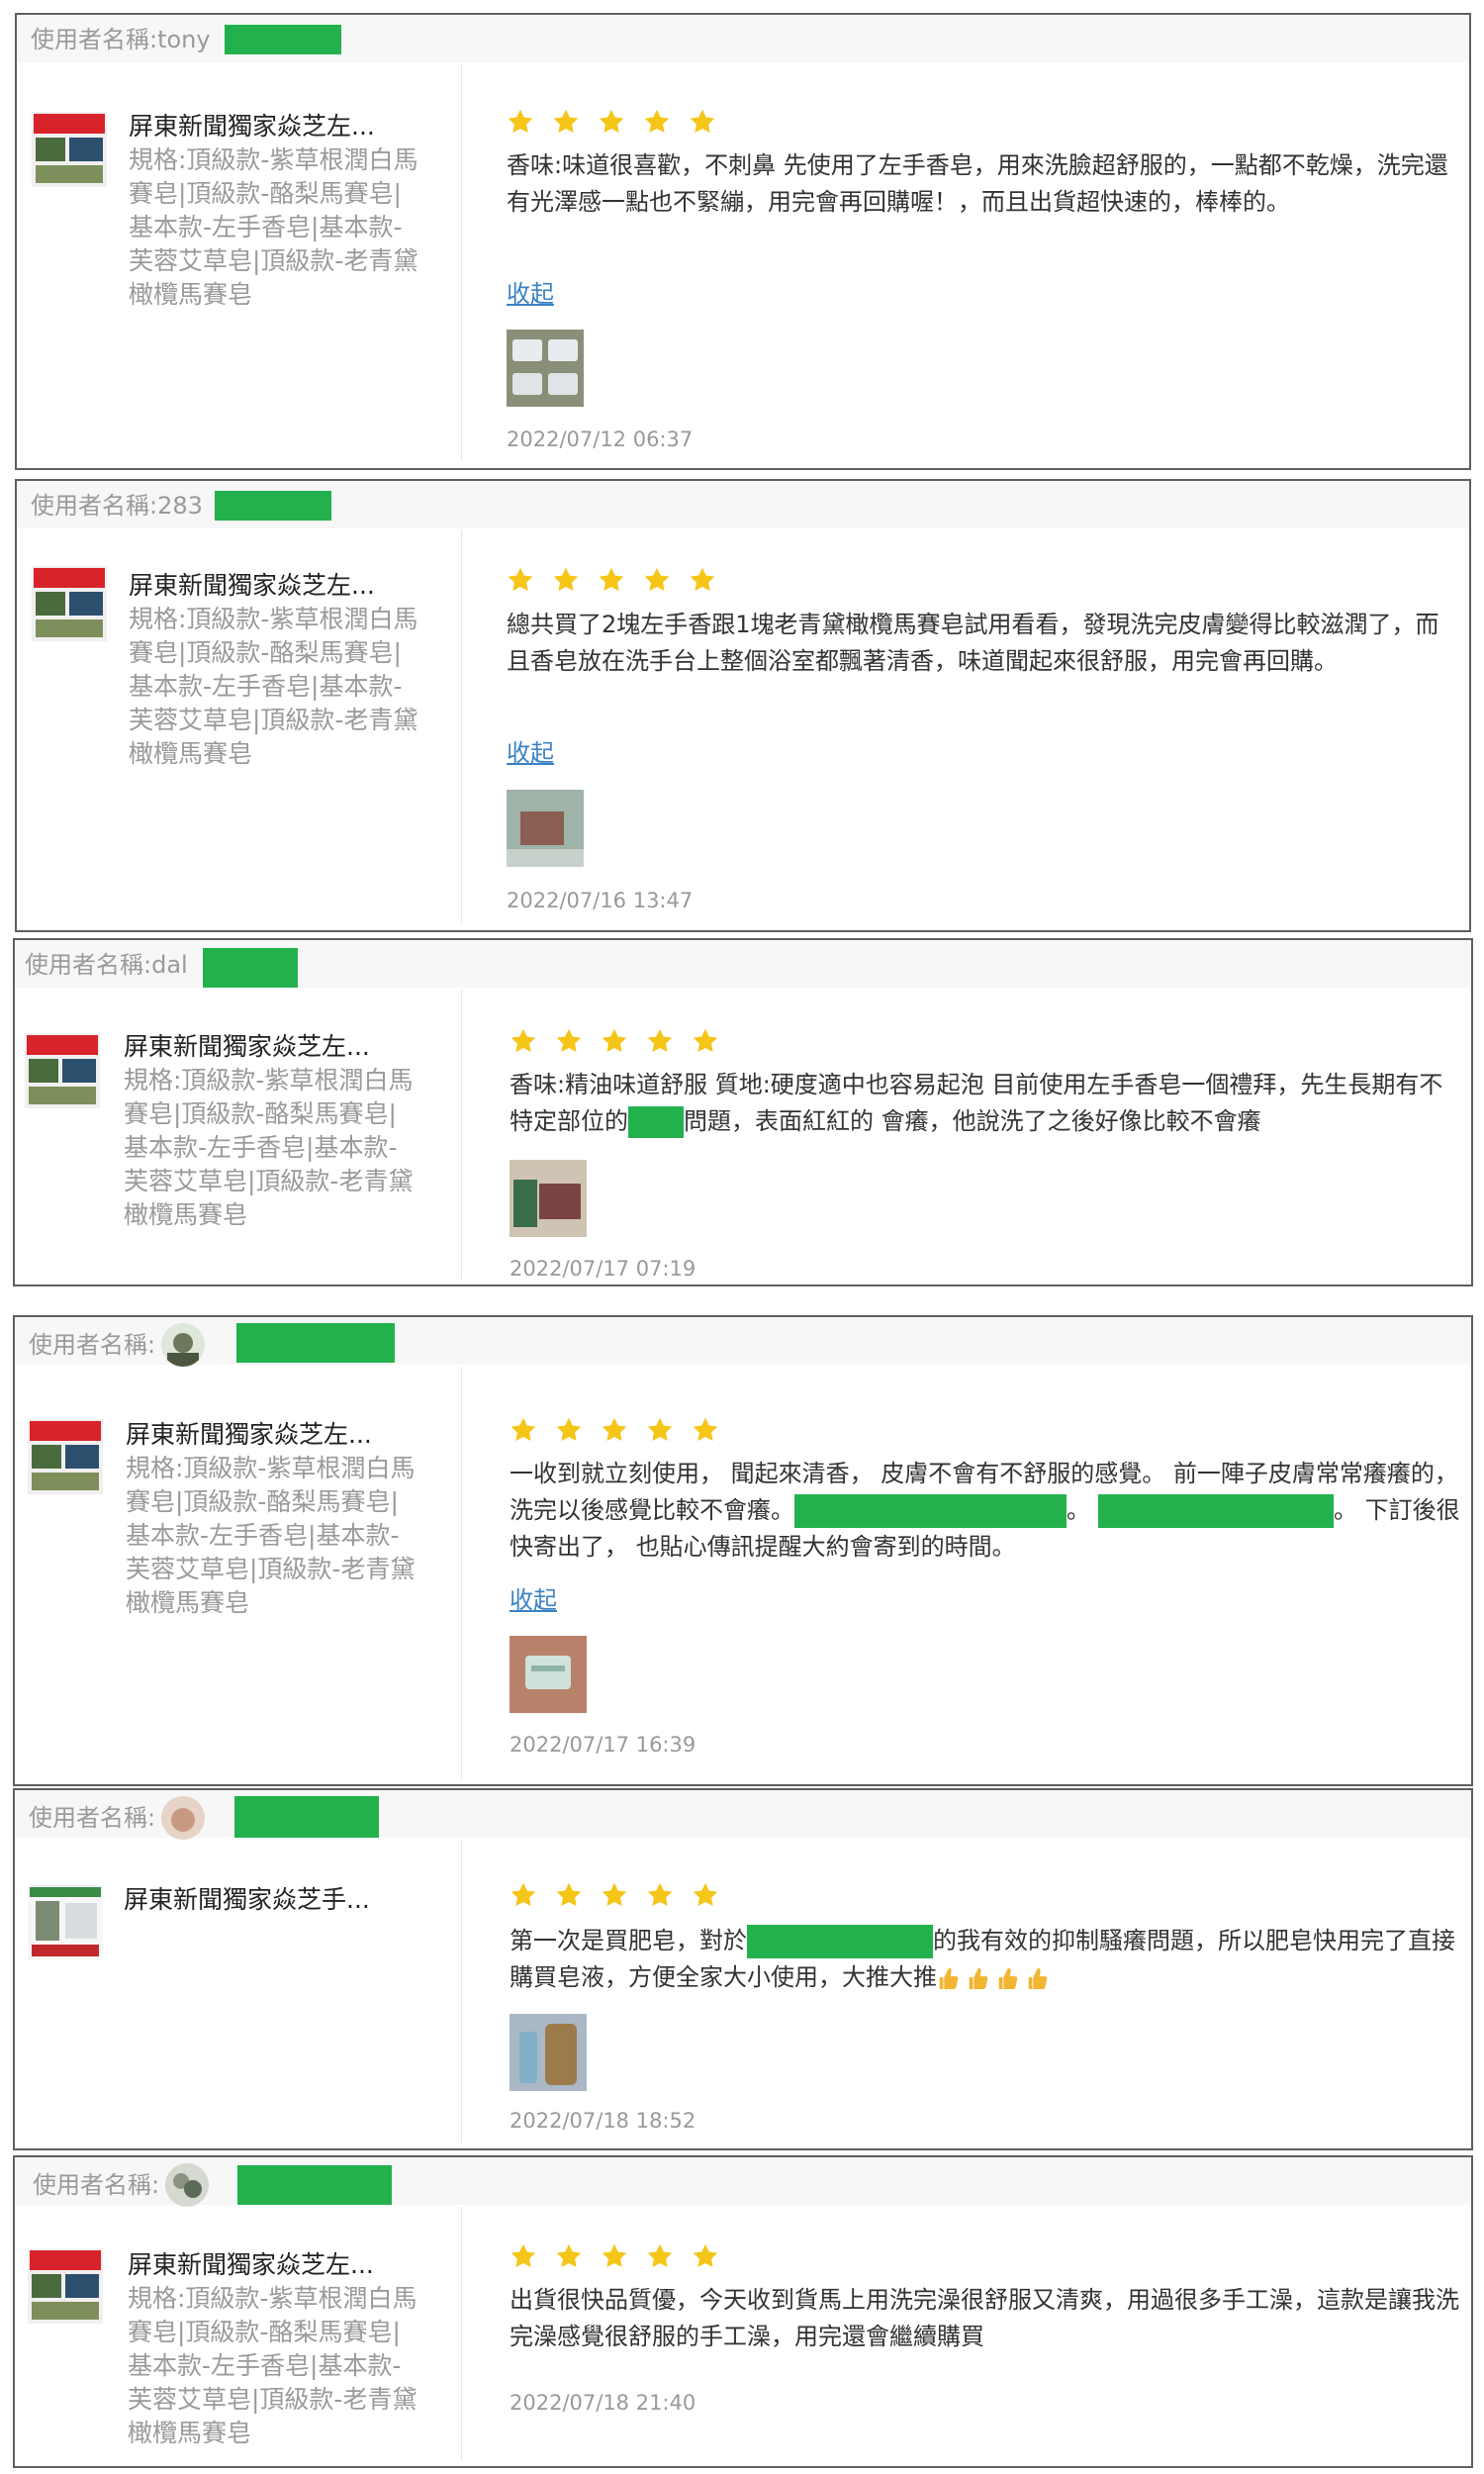  I want to click on username: 使用者名稱:dal, so click(106, 965).